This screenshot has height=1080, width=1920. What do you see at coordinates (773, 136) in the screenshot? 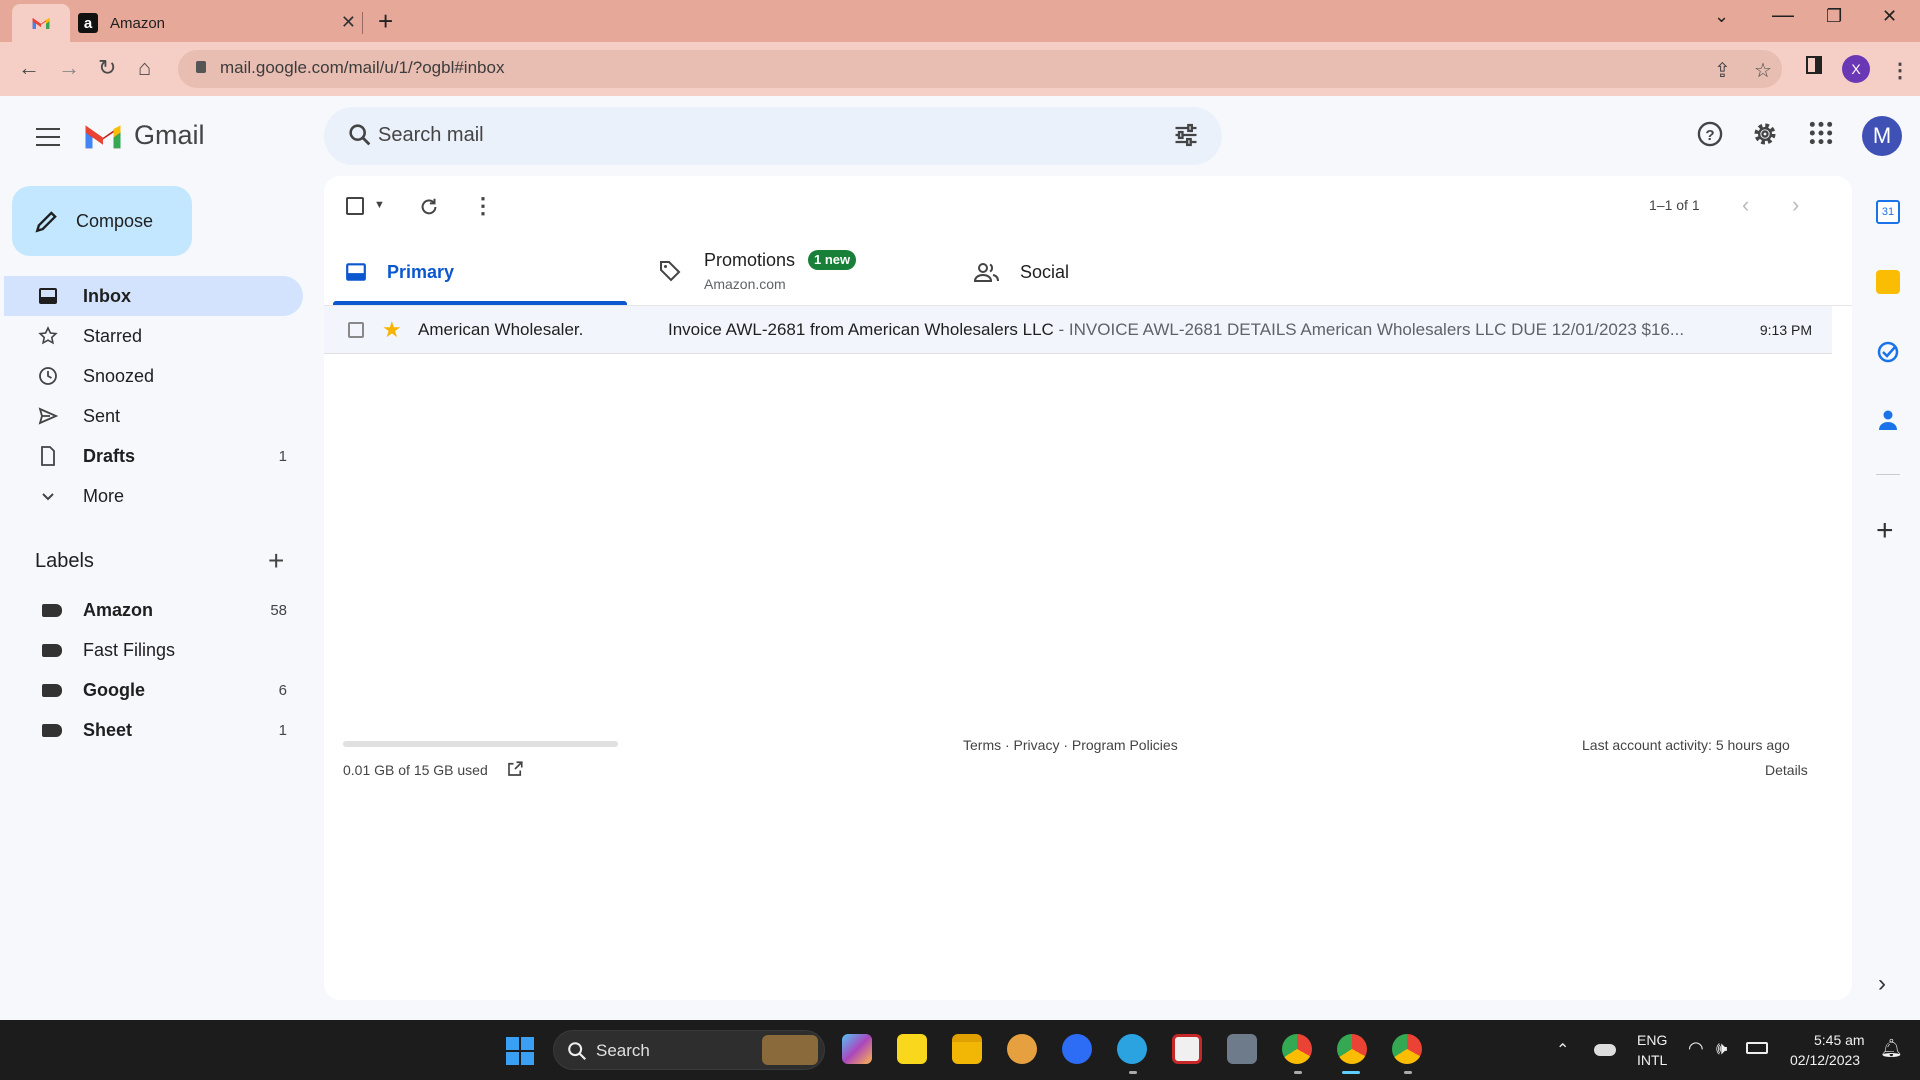
I see `search-bar: Search mail` at bounding box center [773, 136].